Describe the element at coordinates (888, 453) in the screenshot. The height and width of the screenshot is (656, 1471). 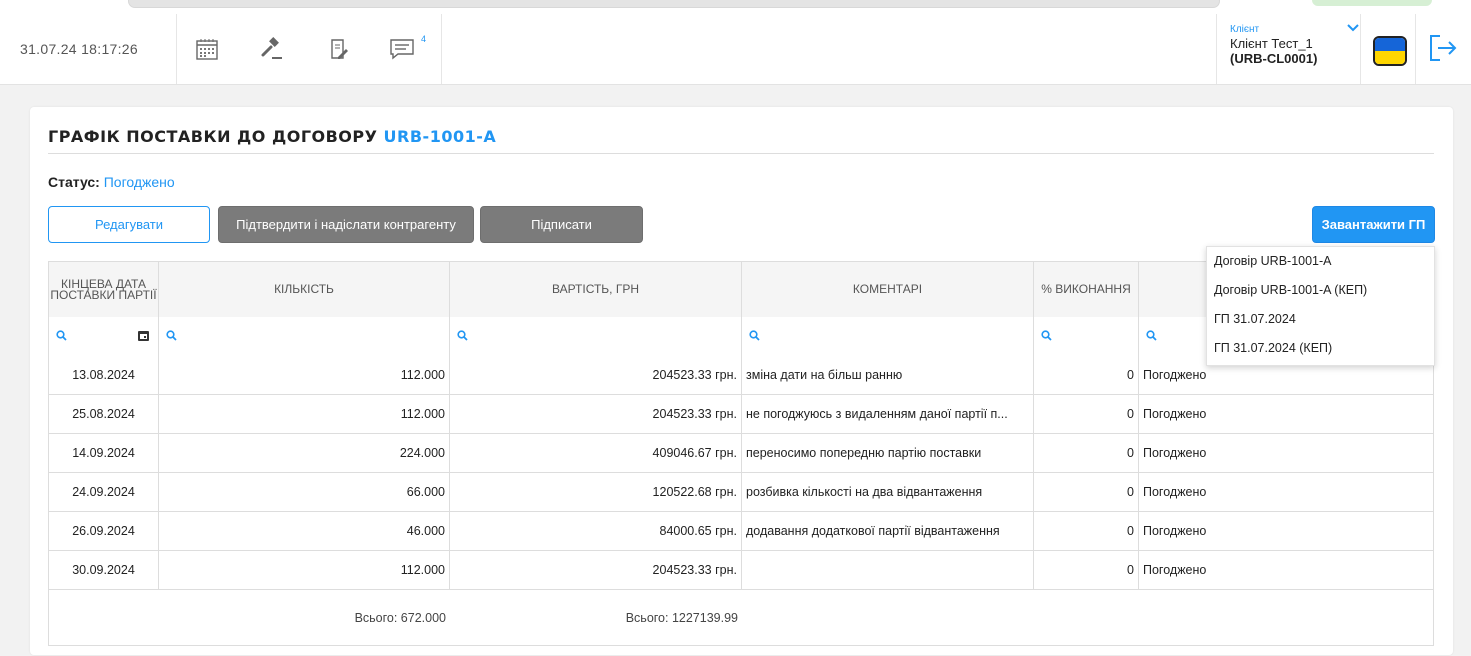
I see `cell-comment: переносимо попередню партію поставки` at that location.